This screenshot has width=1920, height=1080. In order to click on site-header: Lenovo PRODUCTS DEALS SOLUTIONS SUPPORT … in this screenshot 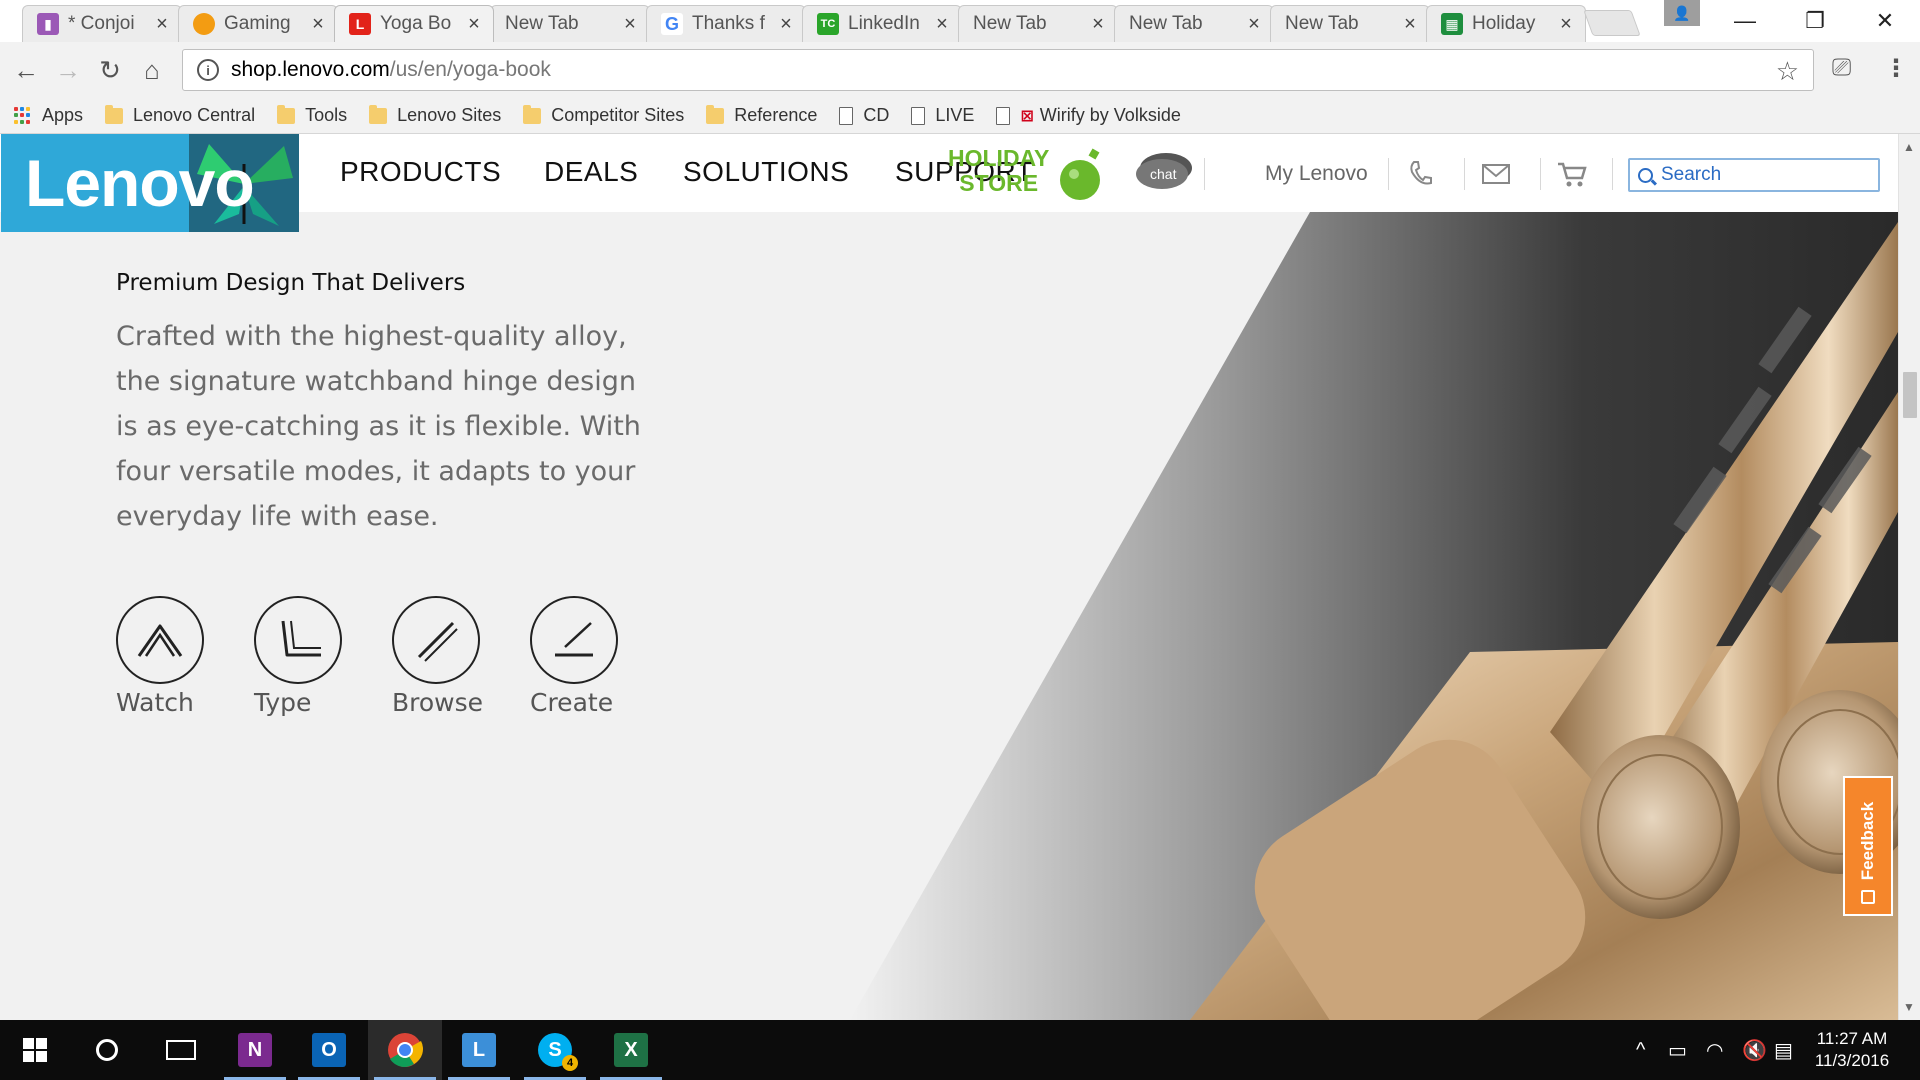, I will do `click(949, 183)`.